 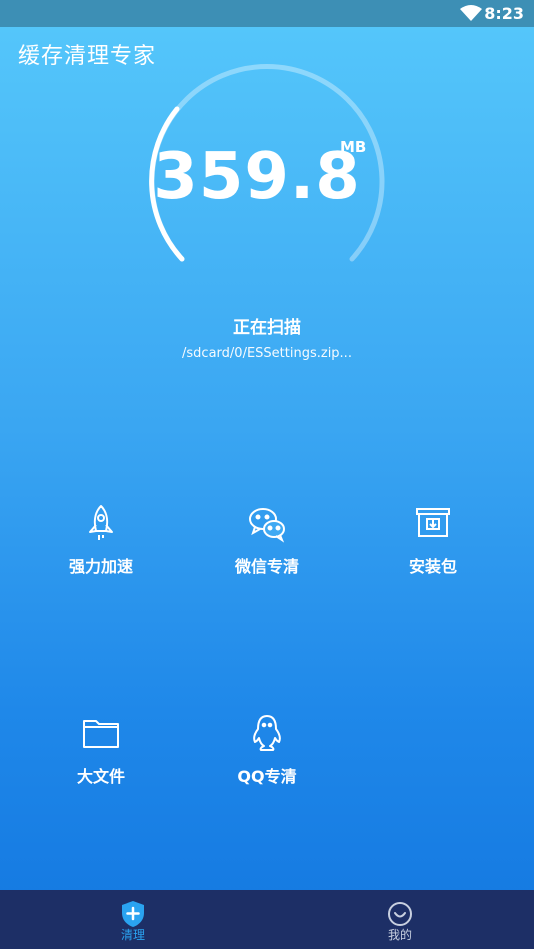 I want to click on cache-size-unit: MB, so click(x=353, y=147).